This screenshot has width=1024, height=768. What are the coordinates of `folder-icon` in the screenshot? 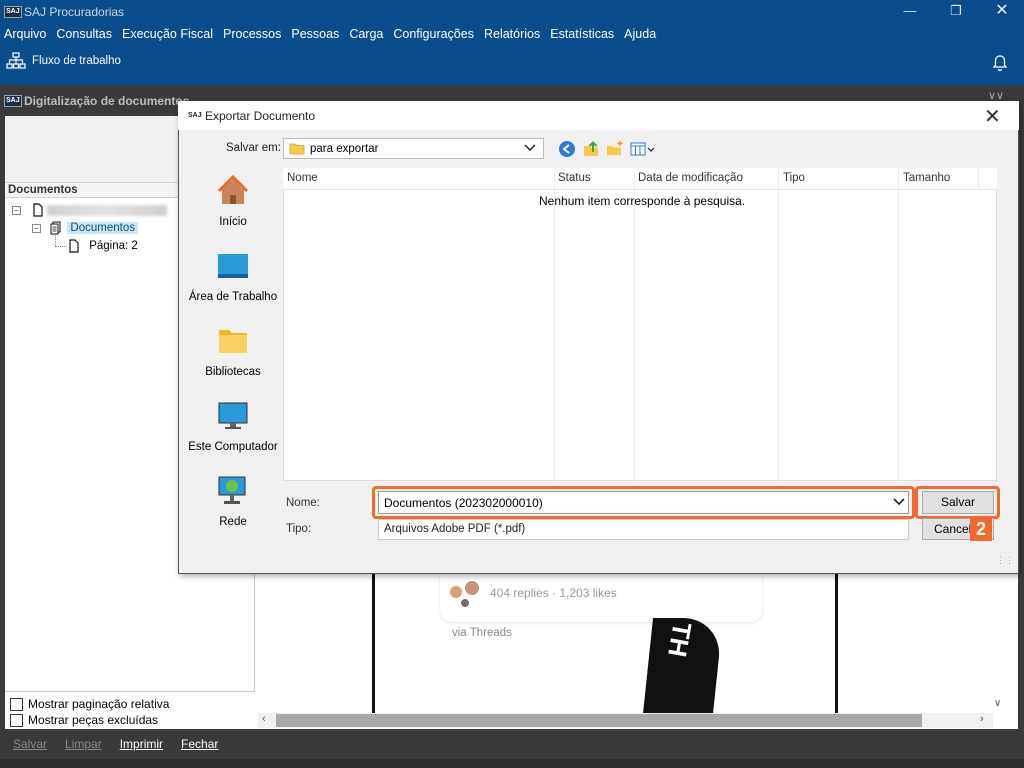 It's located at (297, 149).